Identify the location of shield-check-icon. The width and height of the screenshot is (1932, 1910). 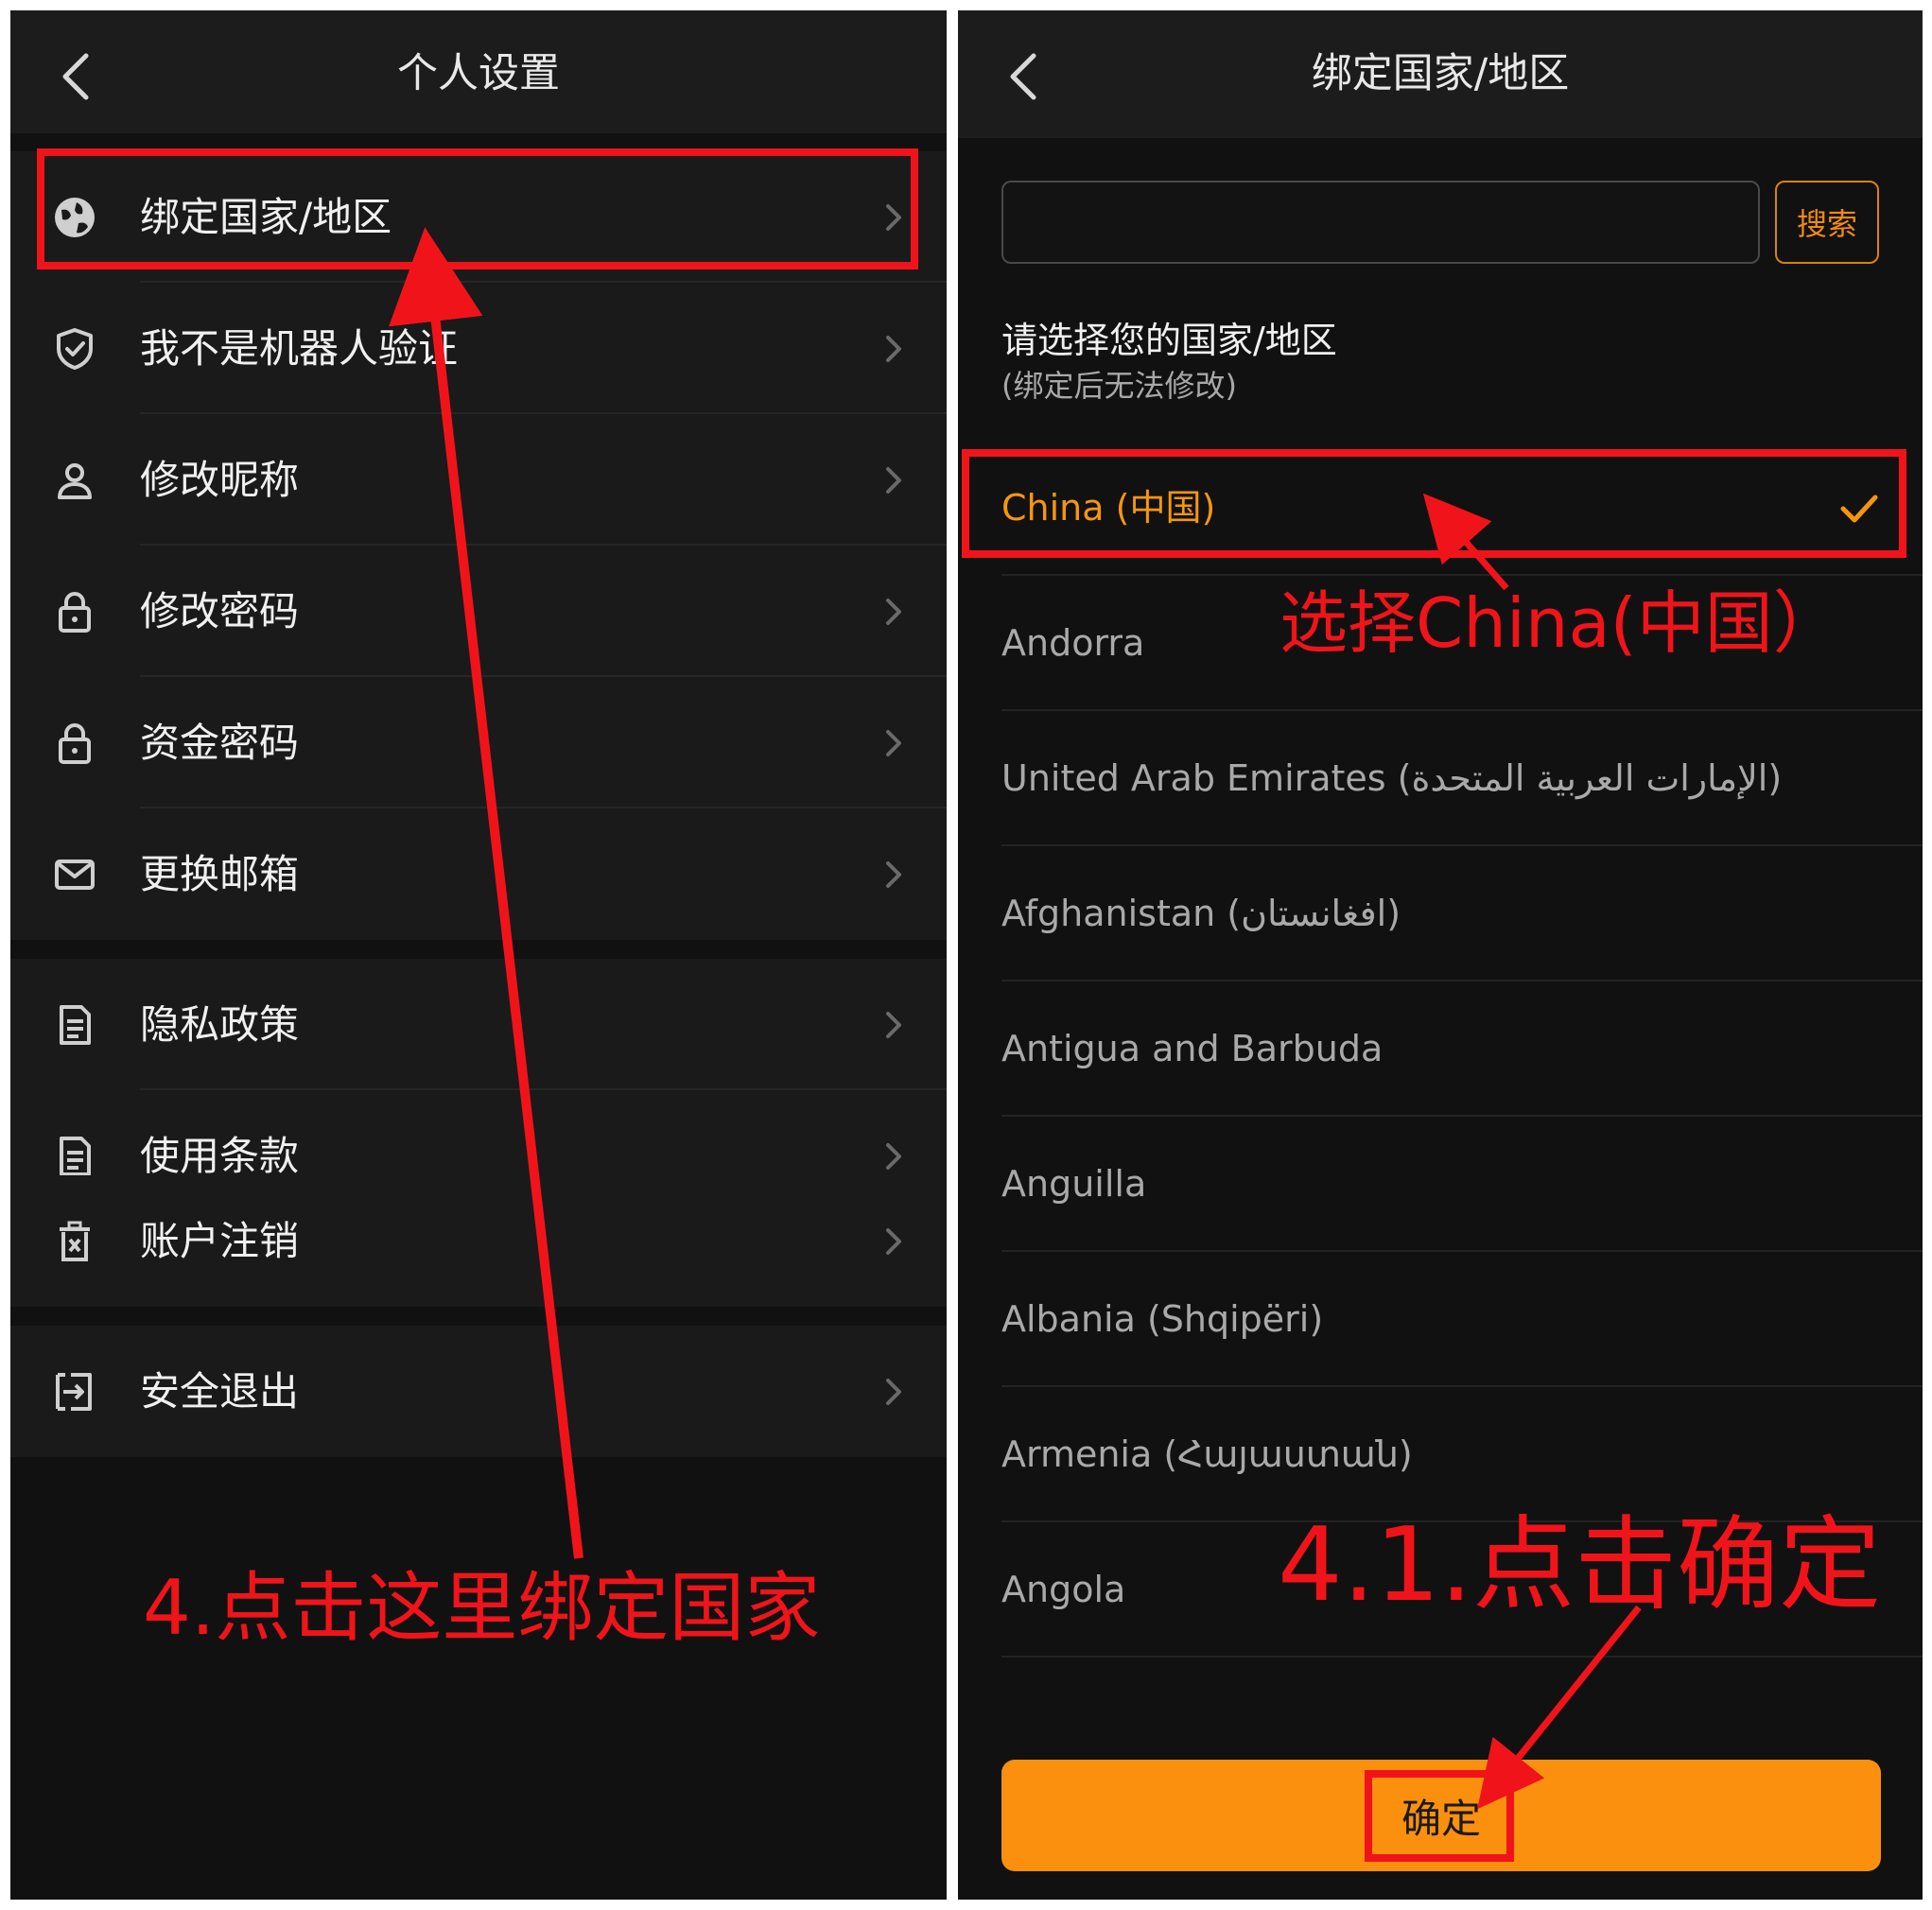
(74, 349).